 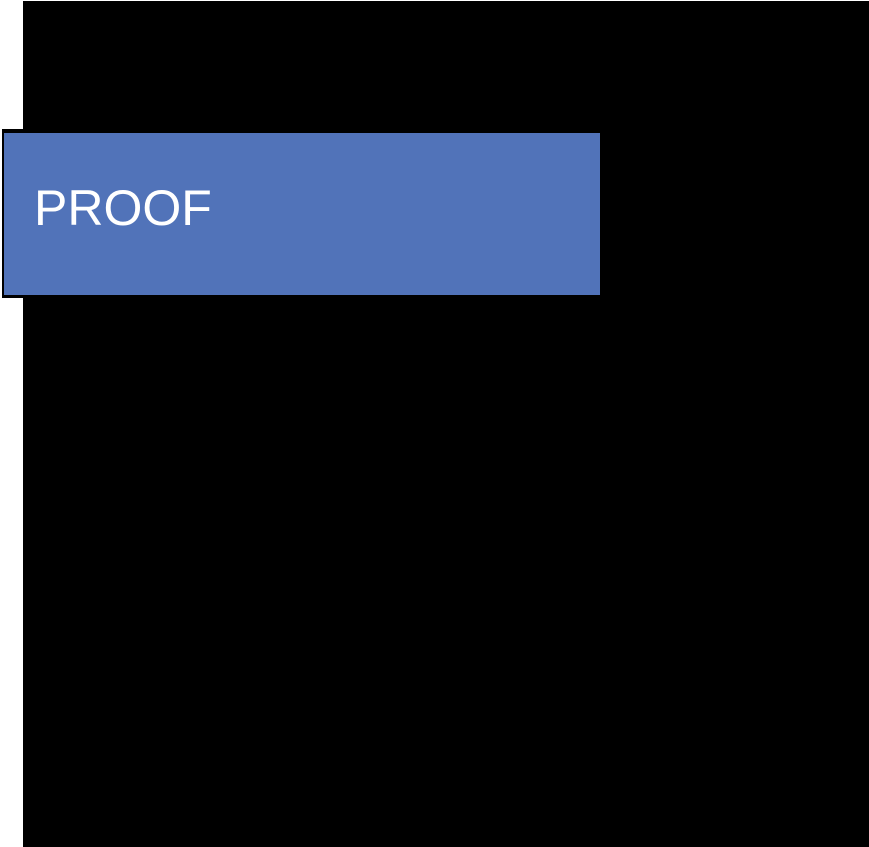 I want to click on proof-label: PROOF, so click(x=123, y=208).